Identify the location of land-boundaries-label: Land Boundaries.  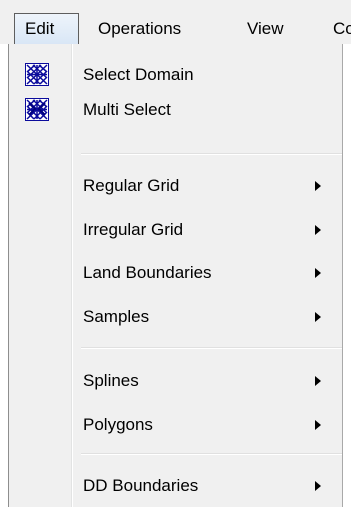
(147, 272).